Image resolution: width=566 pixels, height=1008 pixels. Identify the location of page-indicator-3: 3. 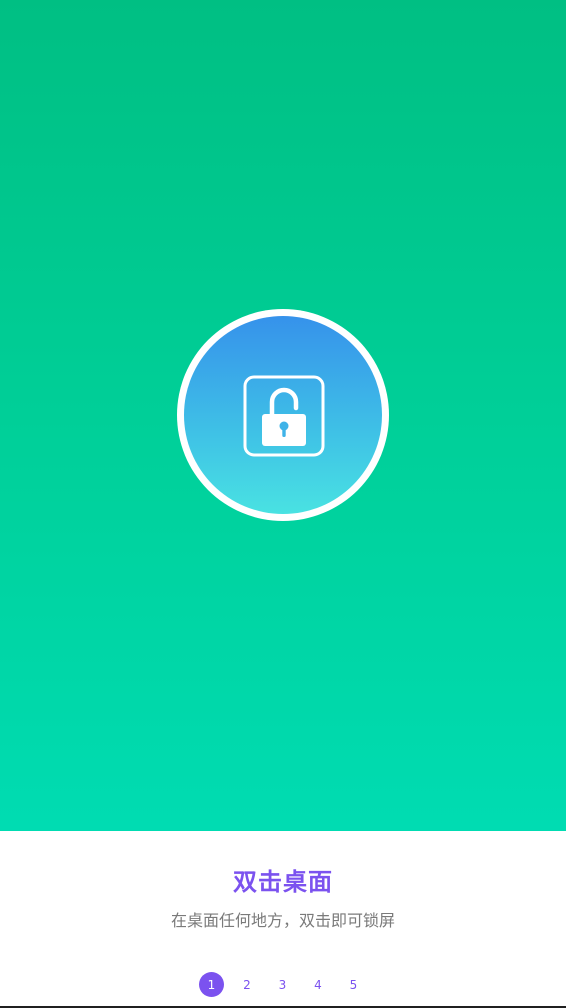
(282, 984).